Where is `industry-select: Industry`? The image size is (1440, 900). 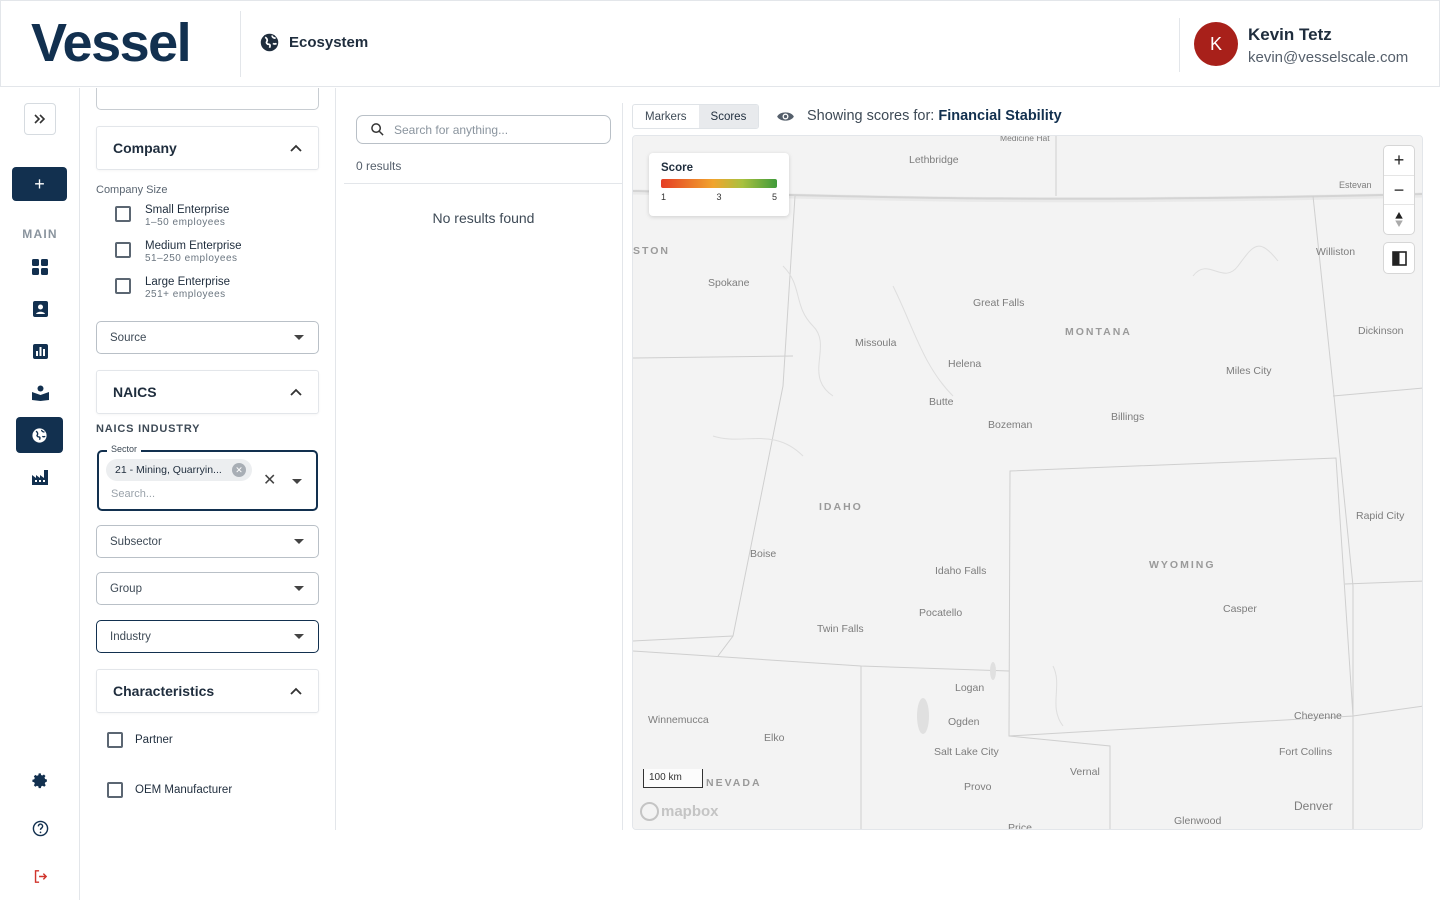
industry-select: Industry is located at coordinates (207, 636).